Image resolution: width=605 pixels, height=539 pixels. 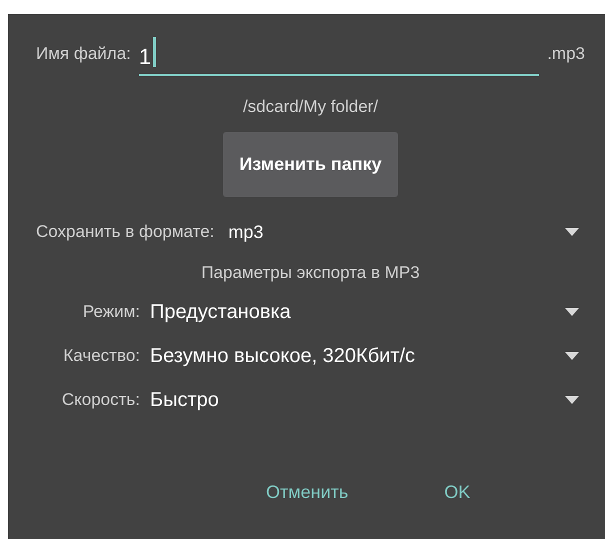 I want to click on filename-field: 1, so click(x=339, y=54).